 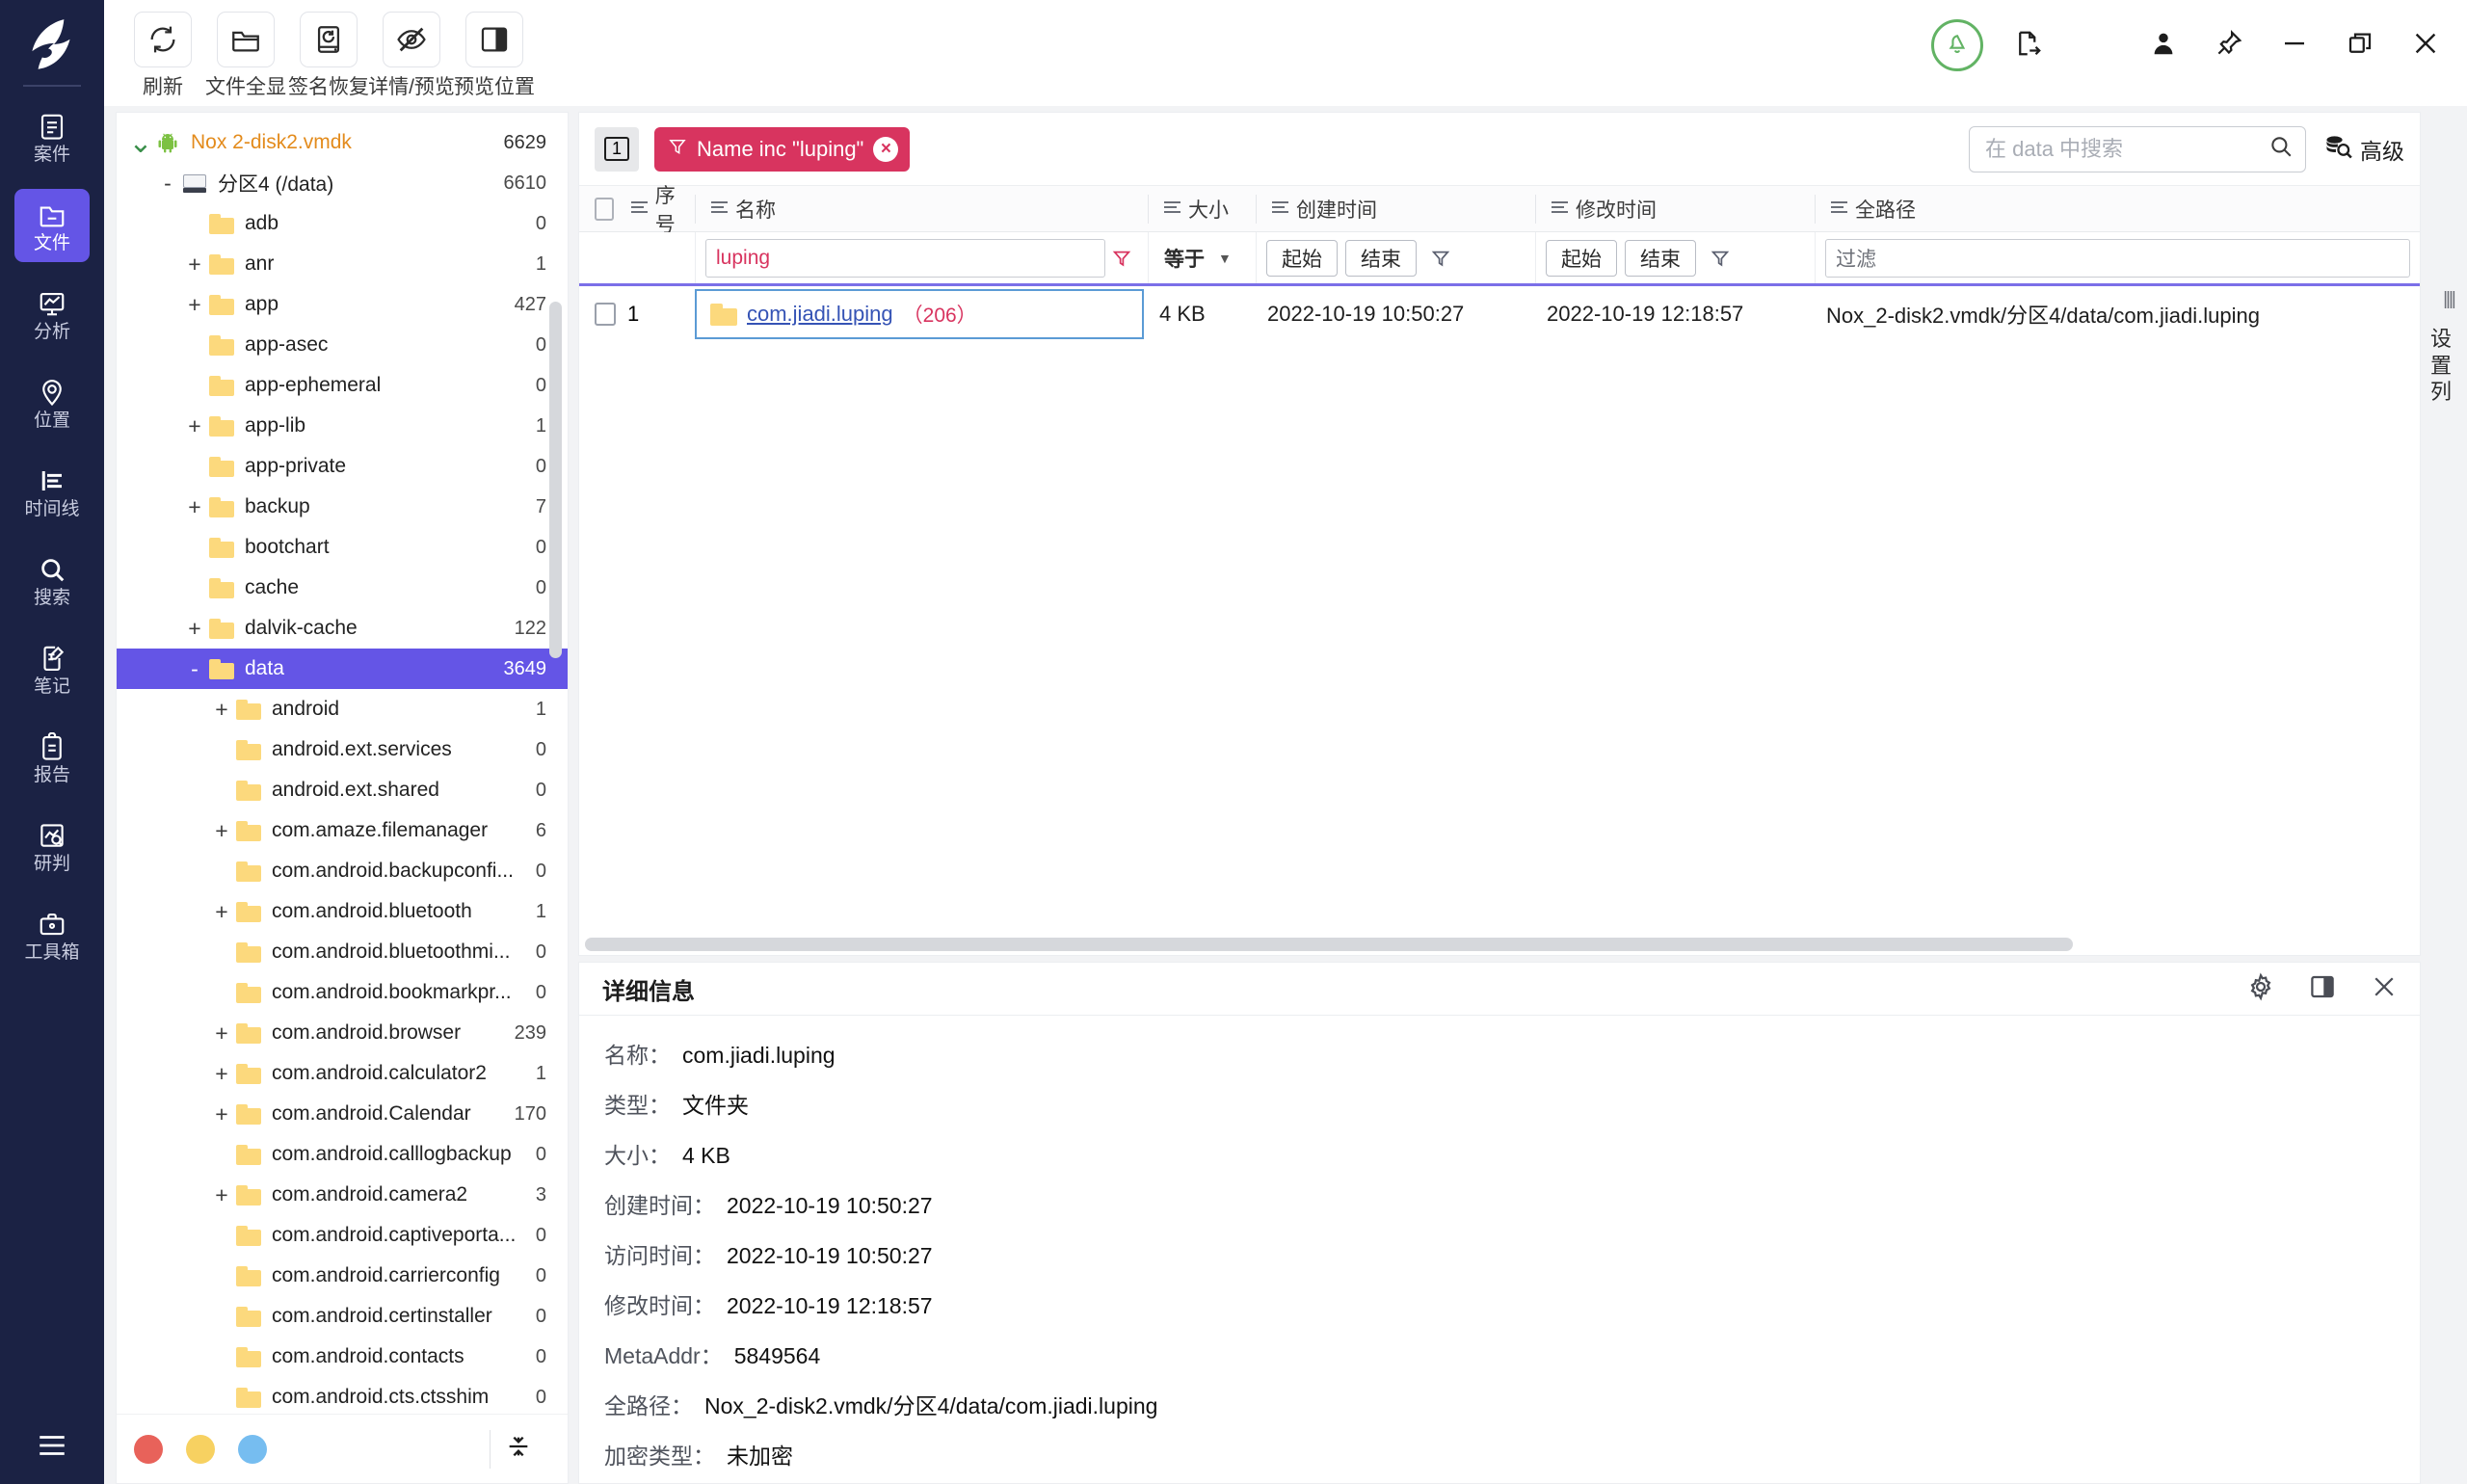 What do you see at coordinates (2360, 45) in the screenshot?
I see `restore-window-button` at bounding box center [2360, 45].